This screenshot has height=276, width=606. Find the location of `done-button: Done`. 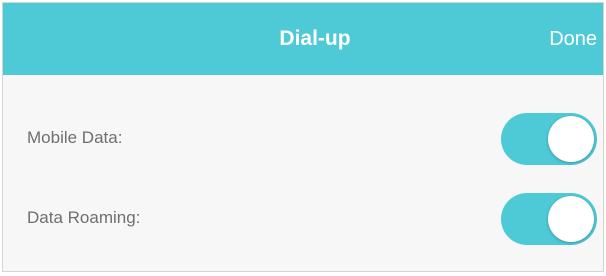

done-button: Done is located at coordinates (573, 39).